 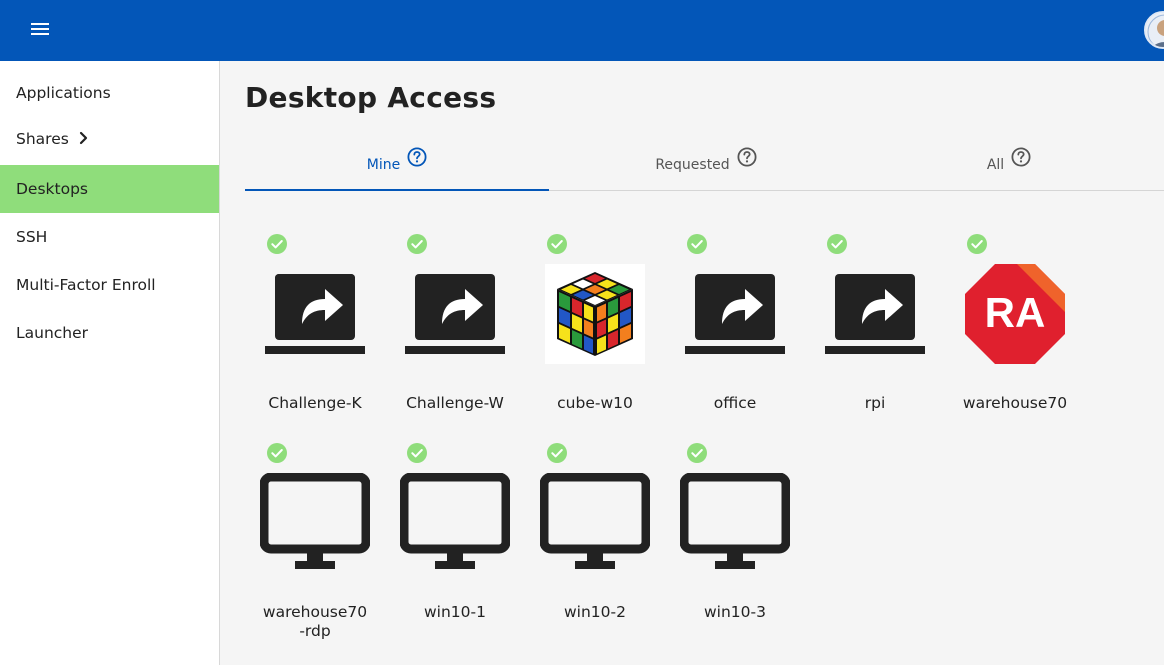 What do you see at coordinates (595, 314) in the screenshot?
I see `rubiks-cube-icon` at bounding box center [595, 314].